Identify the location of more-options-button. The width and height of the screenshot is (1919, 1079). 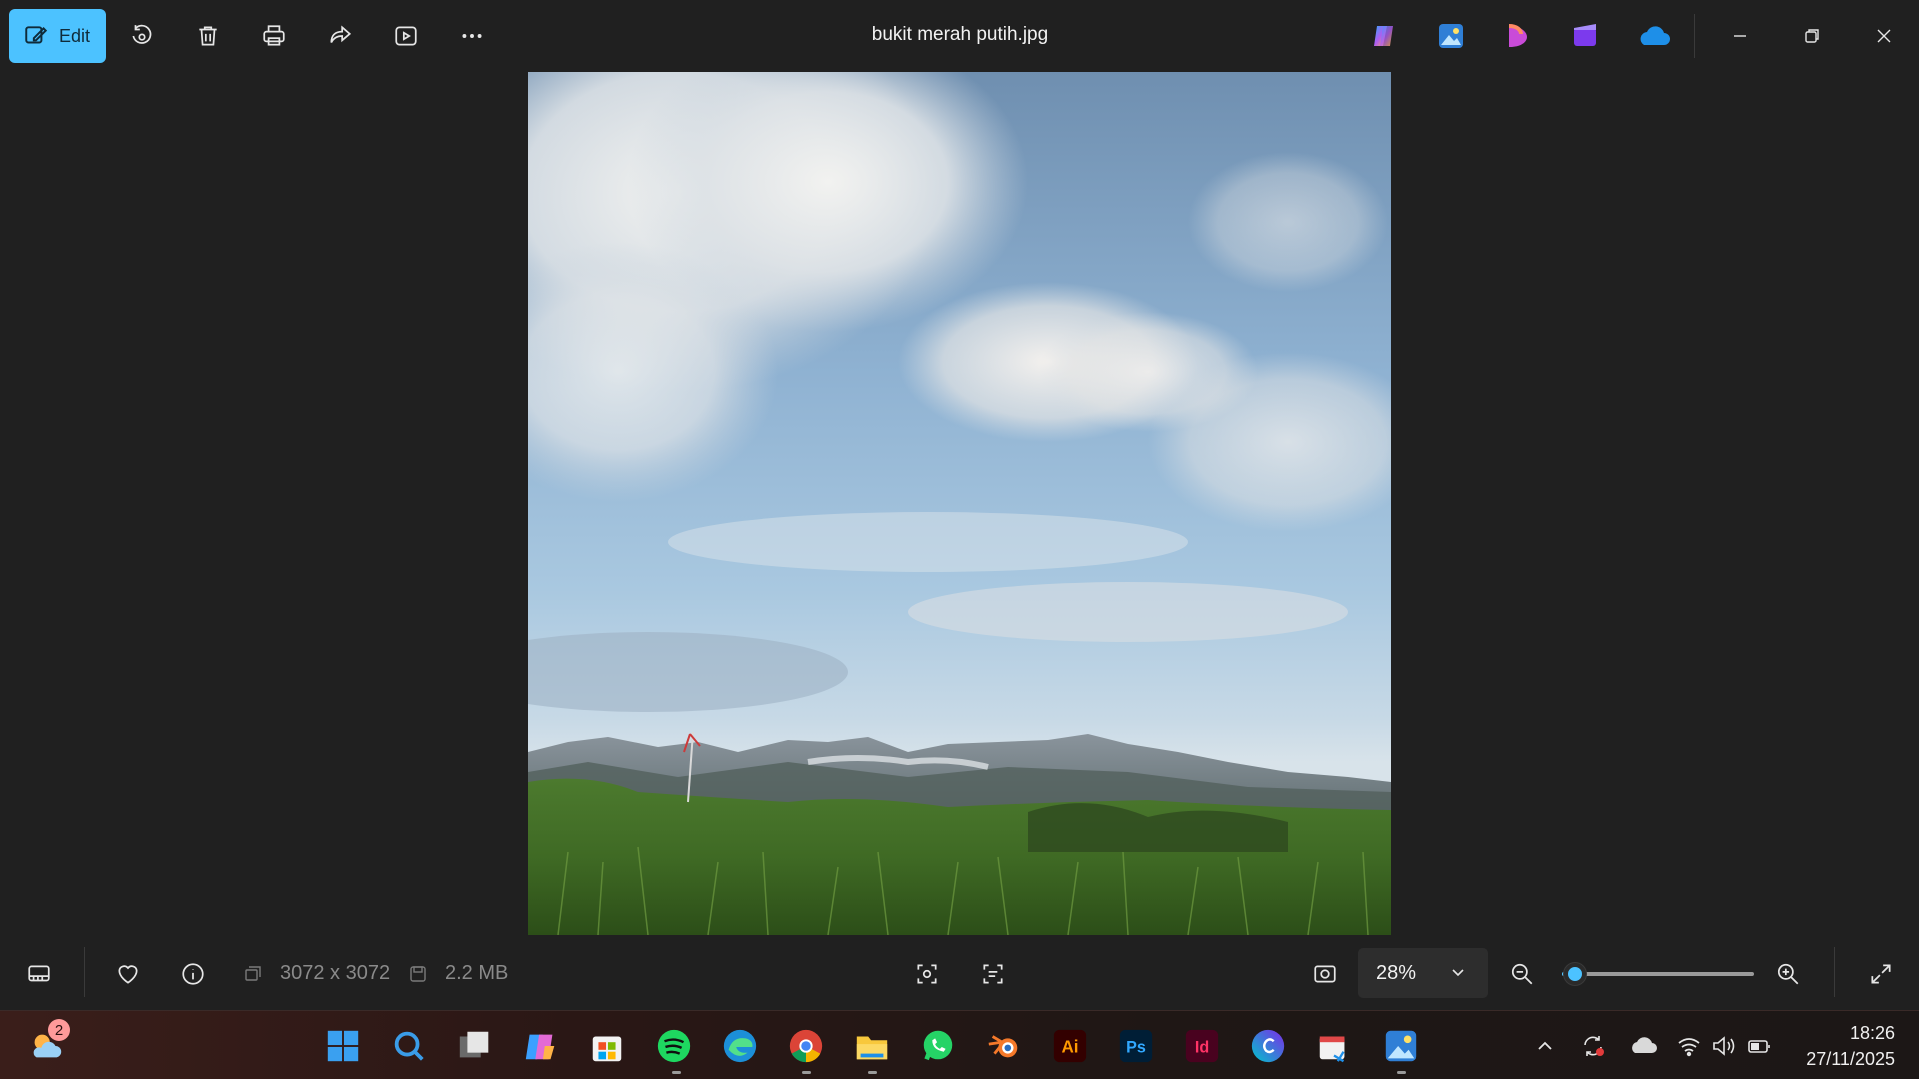
(472, 36).